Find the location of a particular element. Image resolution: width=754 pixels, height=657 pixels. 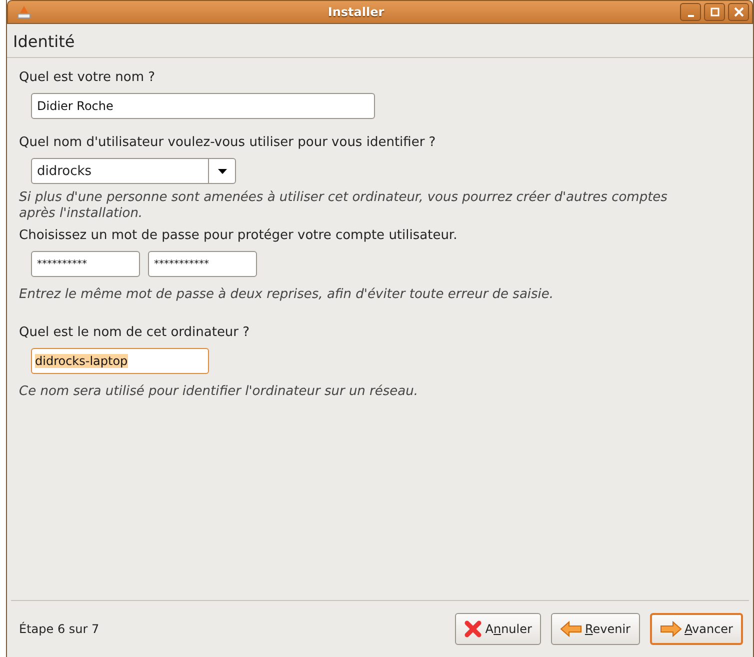

cross-icon is located at coordinates (473, 629).